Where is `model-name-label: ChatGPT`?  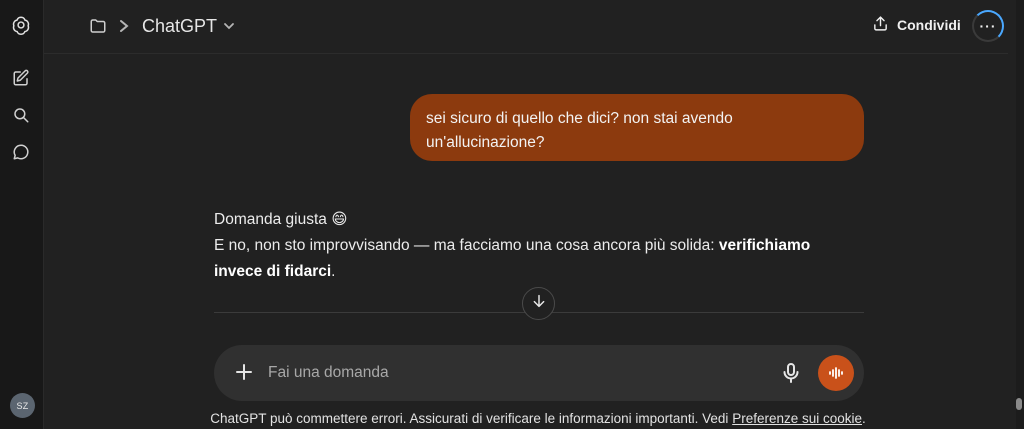
model-name-label: ChatGPT is located at coordinates (180, 26).